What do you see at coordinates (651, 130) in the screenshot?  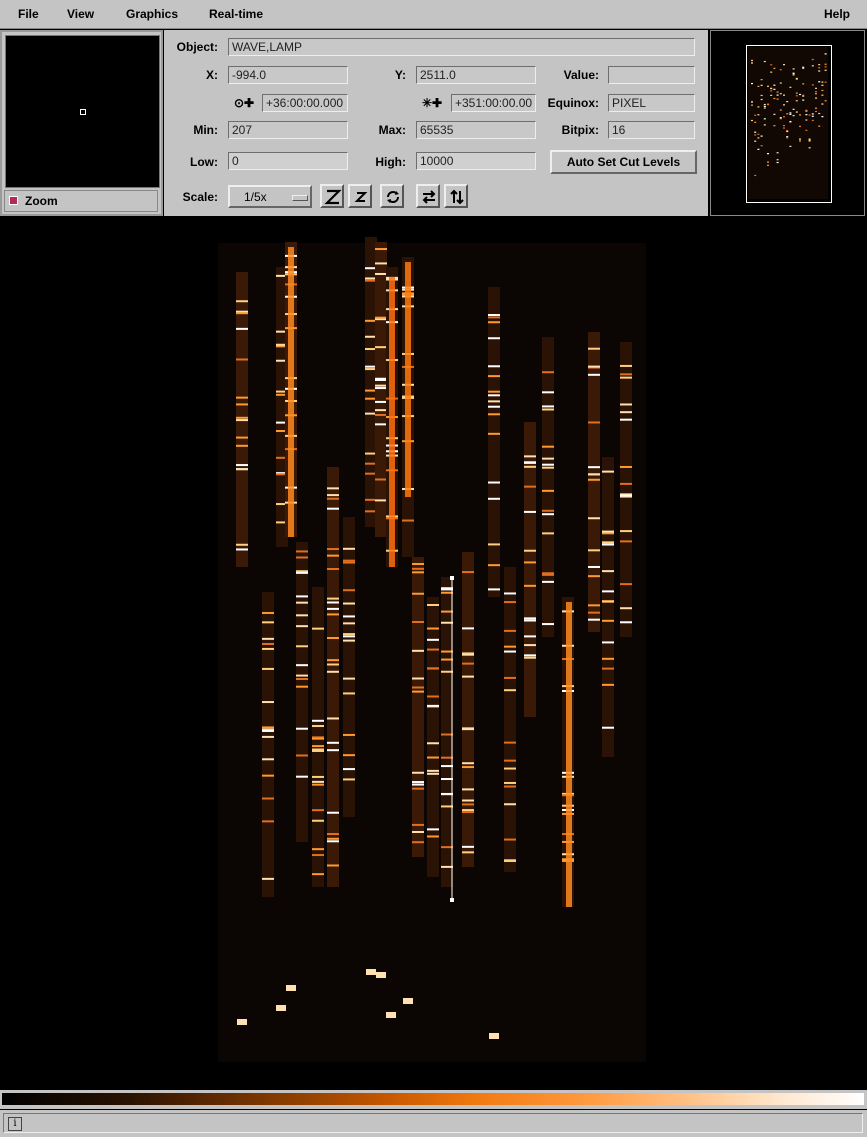 I see `bitpix-field: 16` at bounding box center [651, 130].